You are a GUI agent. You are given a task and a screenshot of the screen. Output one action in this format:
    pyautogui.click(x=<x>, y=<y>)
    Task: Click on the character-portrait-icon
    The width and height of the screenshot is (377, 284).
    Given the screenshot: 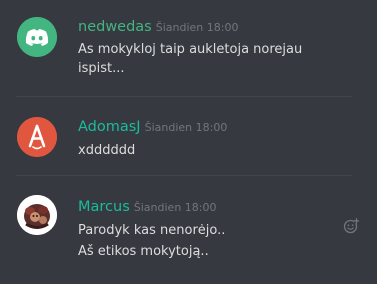 What is the action you would take?
    pyautogui.click(x=37, y=215)
    